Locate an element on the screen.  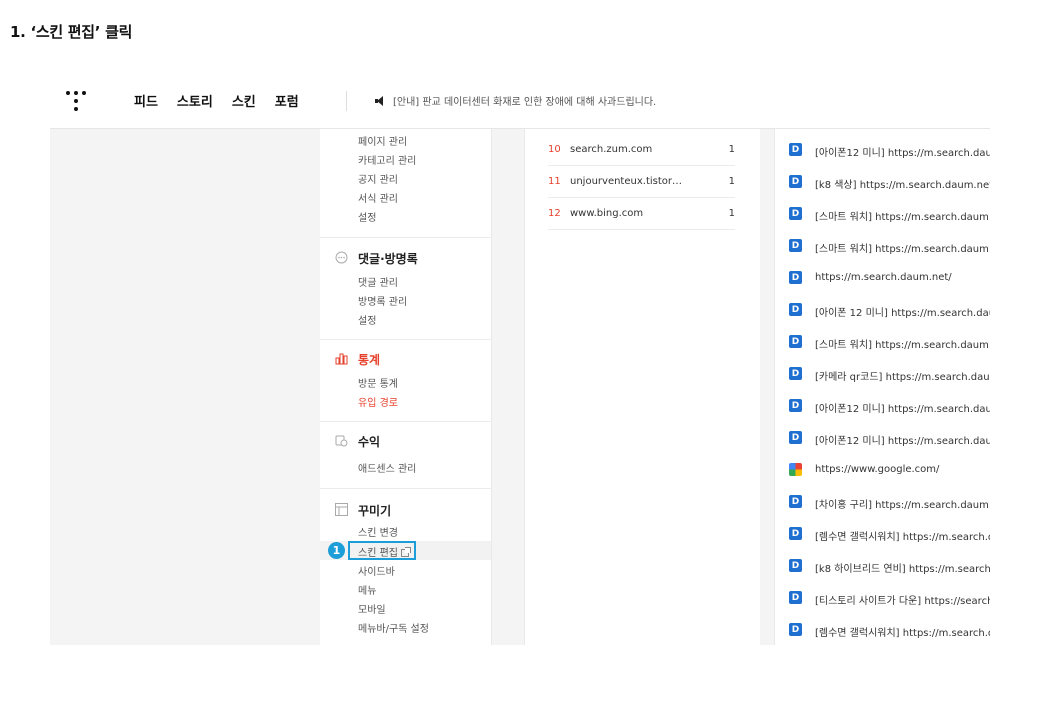
referrer-url: [차이홍 구리] https://m.search.daum.net/ is located at coordinates (902, 503).